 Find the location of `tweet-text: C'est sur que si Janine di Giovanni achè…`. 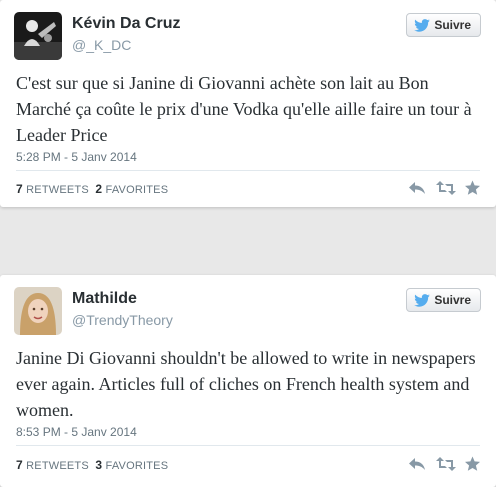

tweet-text: C'est sur que si Janine di Giovanni achè… is located at coordinates (244, 109).